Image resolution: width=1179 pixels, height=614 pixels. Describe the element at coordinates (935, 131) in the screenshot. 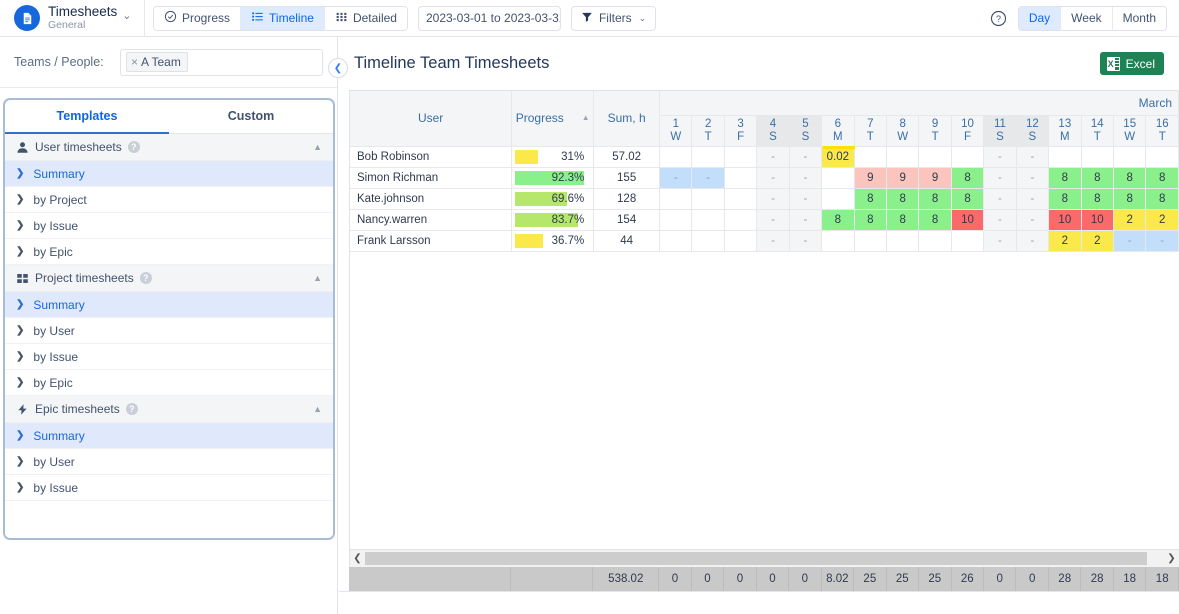

I see `col-header-day: 9T` at that location.